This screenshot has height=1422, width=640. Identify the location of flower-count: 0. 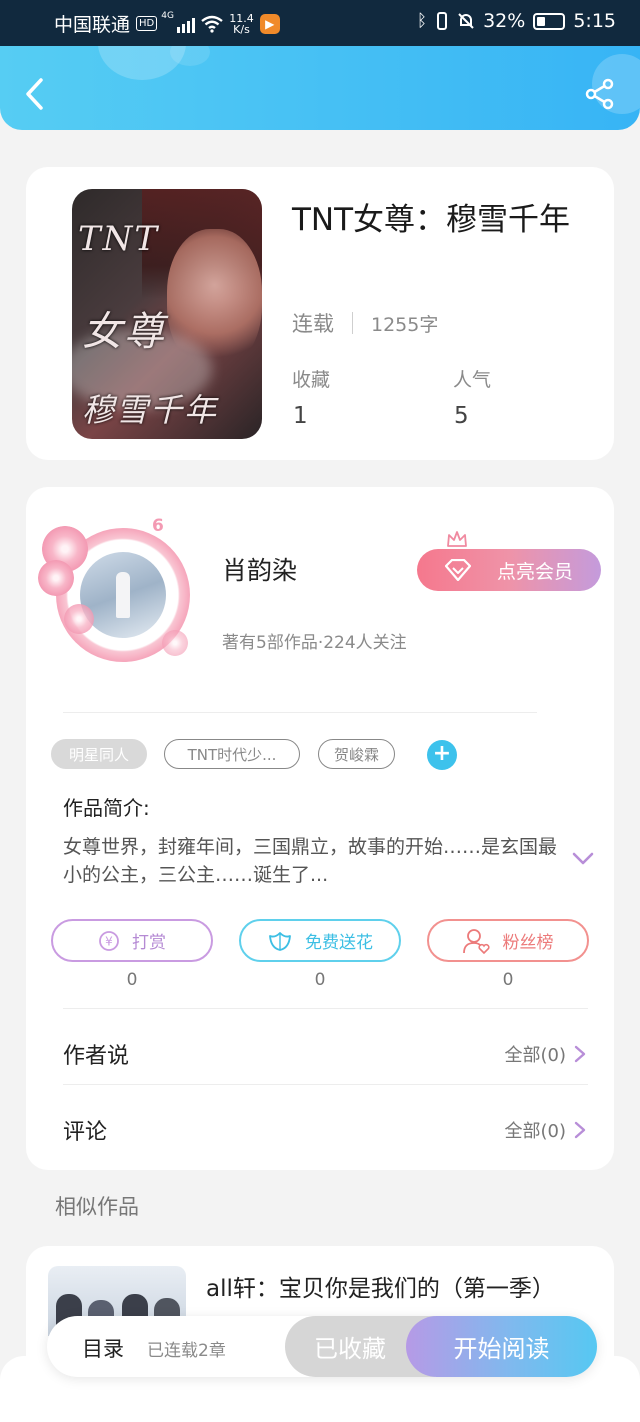
(320, 980).